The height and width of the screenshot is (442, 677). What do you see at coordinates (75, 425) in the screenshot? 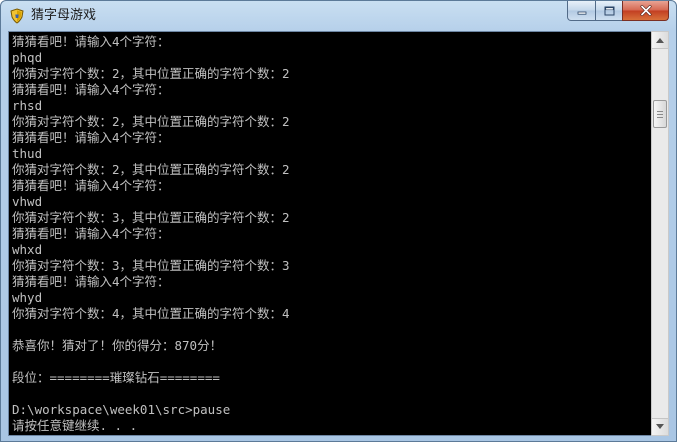
I see `console-line: 请按任意键继续. . .` at bounding box center [75, 425].